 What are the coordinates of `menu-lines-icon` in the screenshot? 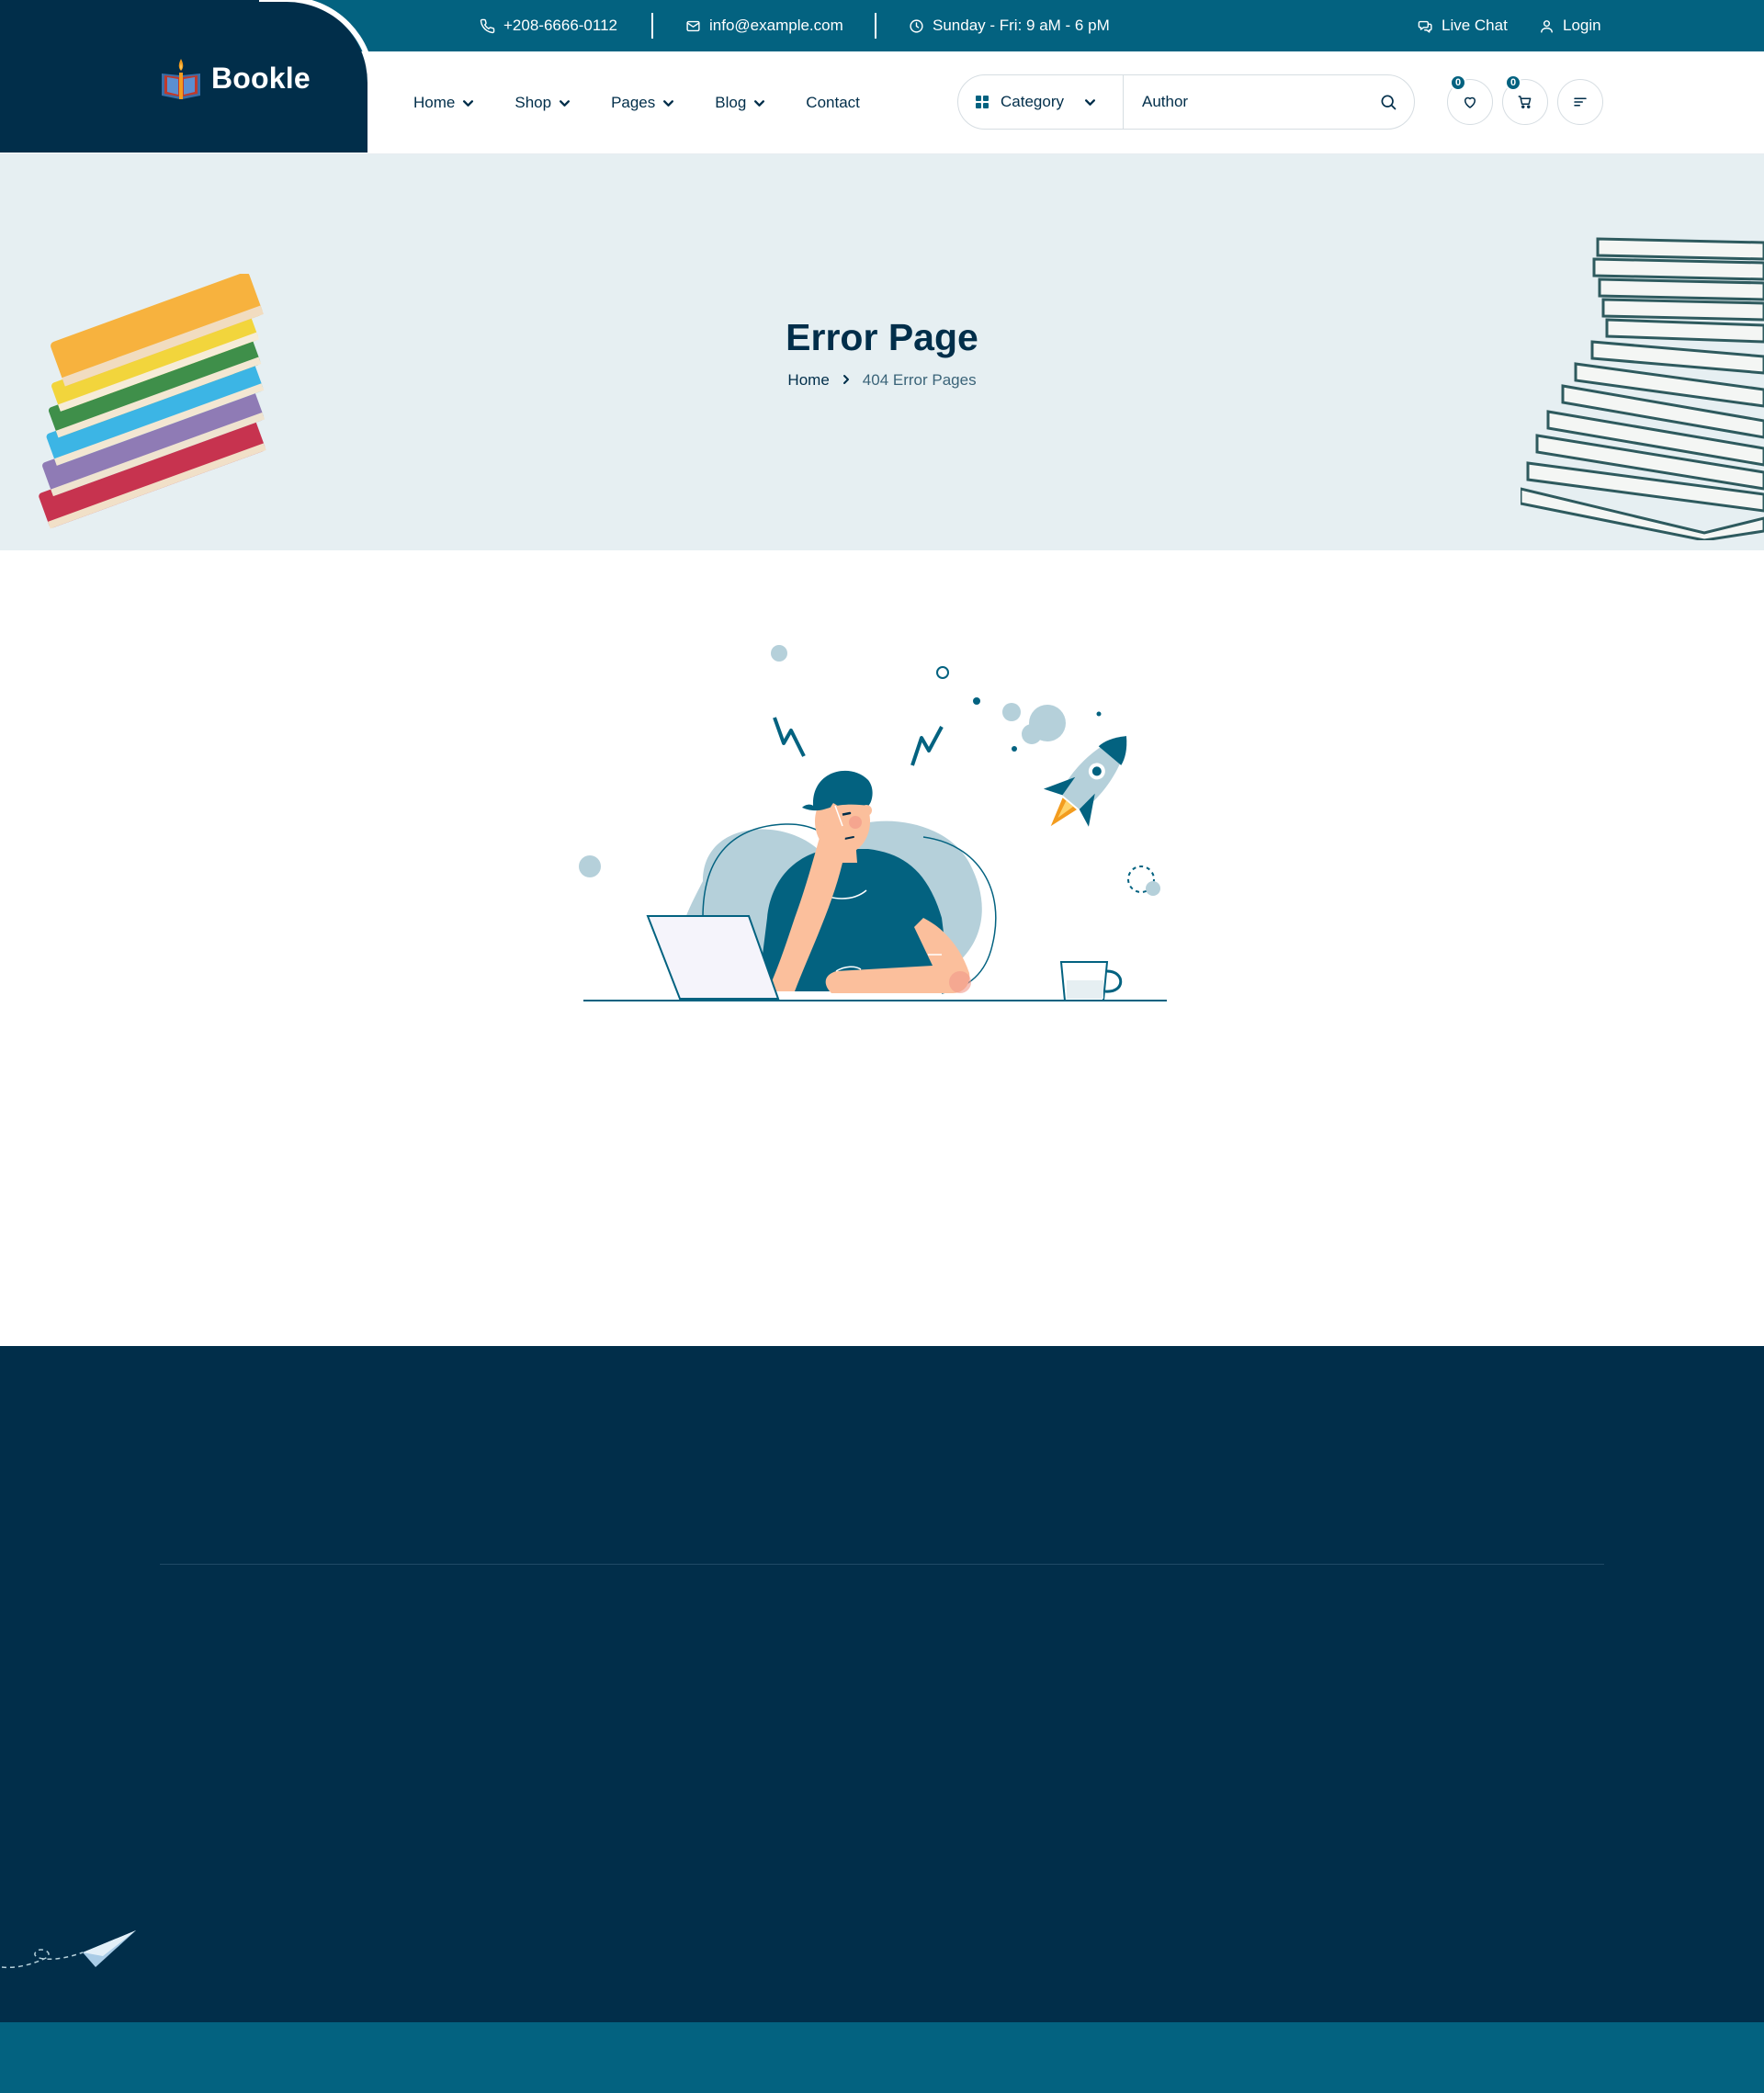 It's located at (1580, 102).